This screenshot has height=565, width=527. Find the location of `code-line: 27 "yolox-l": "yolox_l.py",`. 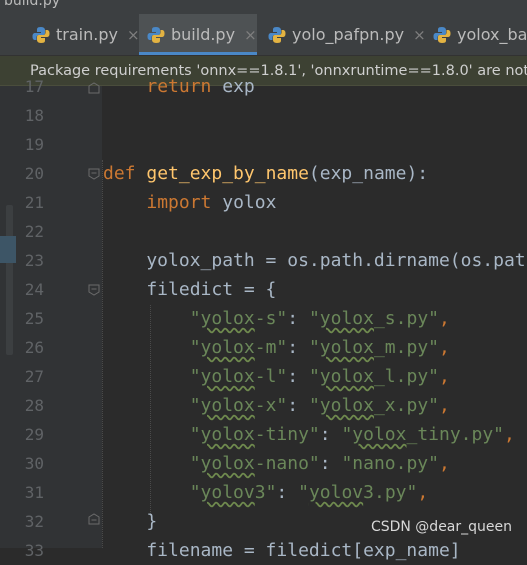

code-line: 27 "yolox-l": "yolox_l.py", is located at coordinates (263, 376).